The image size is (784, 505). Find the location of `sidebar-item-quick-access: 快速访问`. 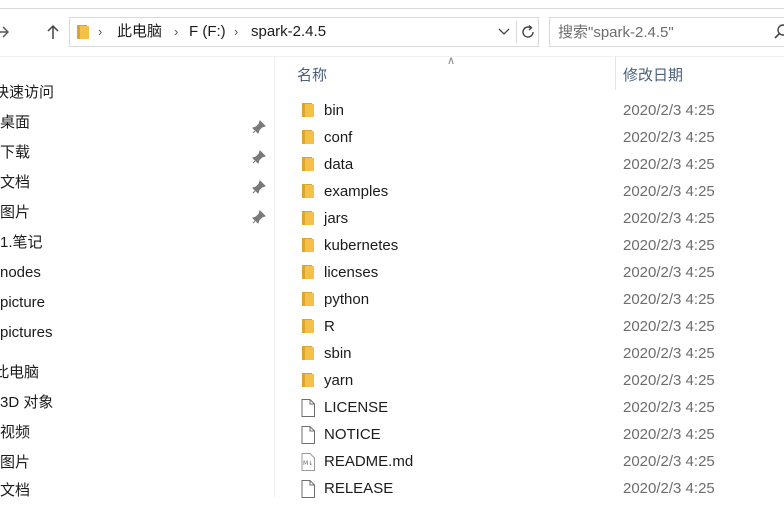

sidebar-item-quick-access: 快速访问 is located at coordinates (137, 93).